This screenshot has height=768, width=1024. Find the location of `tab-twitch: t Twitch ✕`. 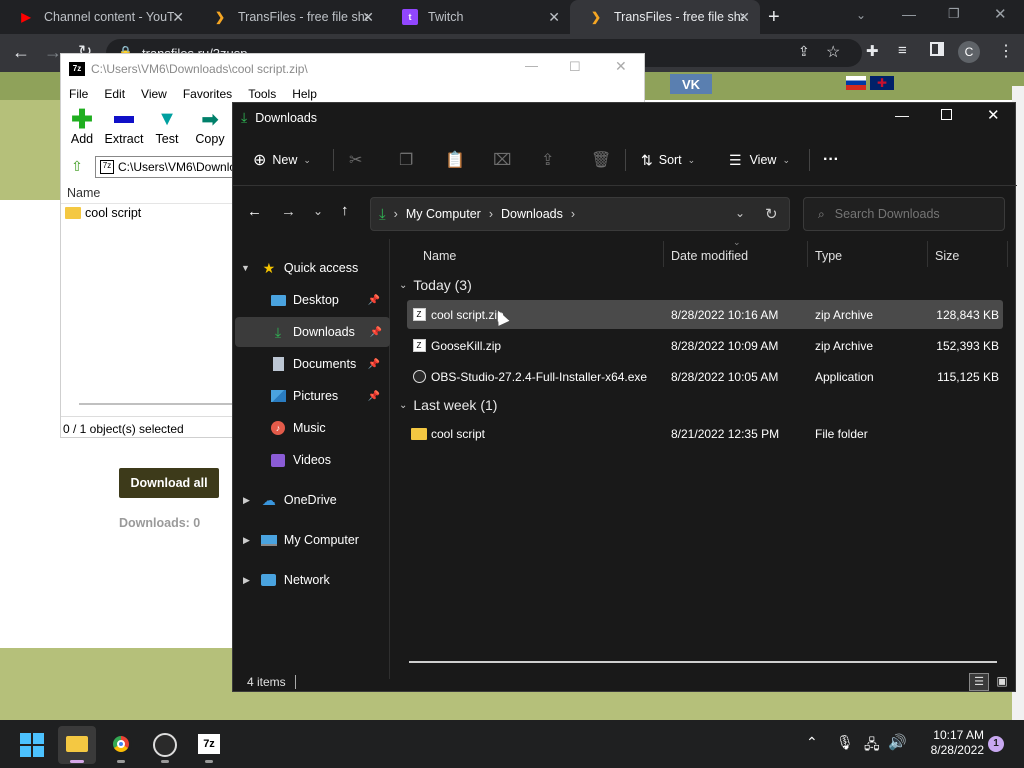

tab-twitch: t Twitch ✕ is located at coordinates (477, 17).